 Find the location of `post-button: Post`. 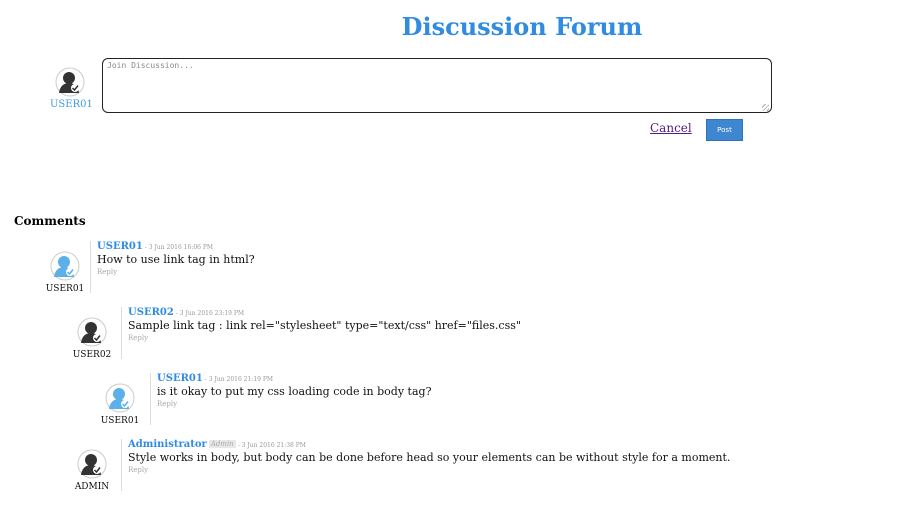

post-button: Post is located at coordinates (724, 130).